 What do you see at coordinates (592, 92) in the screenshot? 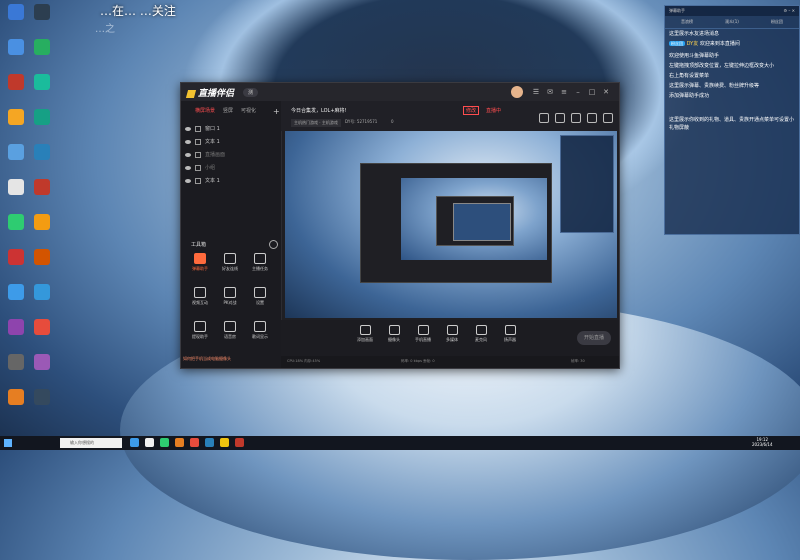
I see `maximize-button: □` at bounding box center [592, 92].